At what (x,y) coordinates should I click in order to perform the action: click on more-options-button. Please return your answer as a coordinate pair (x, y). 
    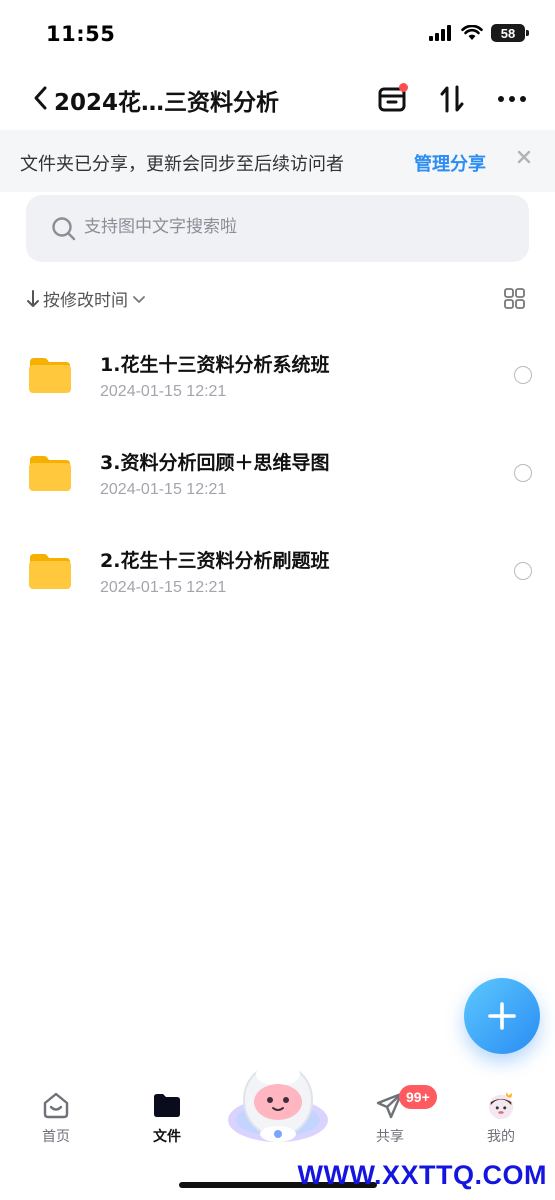
    Looking at the image, I should click on (512, 99).